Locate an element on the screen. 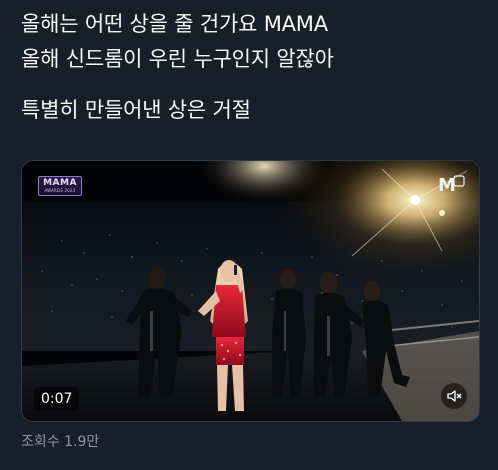 The height and width of the screenshot is (470, 498). speaker-muted-icon is located at coordinates (454, 396).